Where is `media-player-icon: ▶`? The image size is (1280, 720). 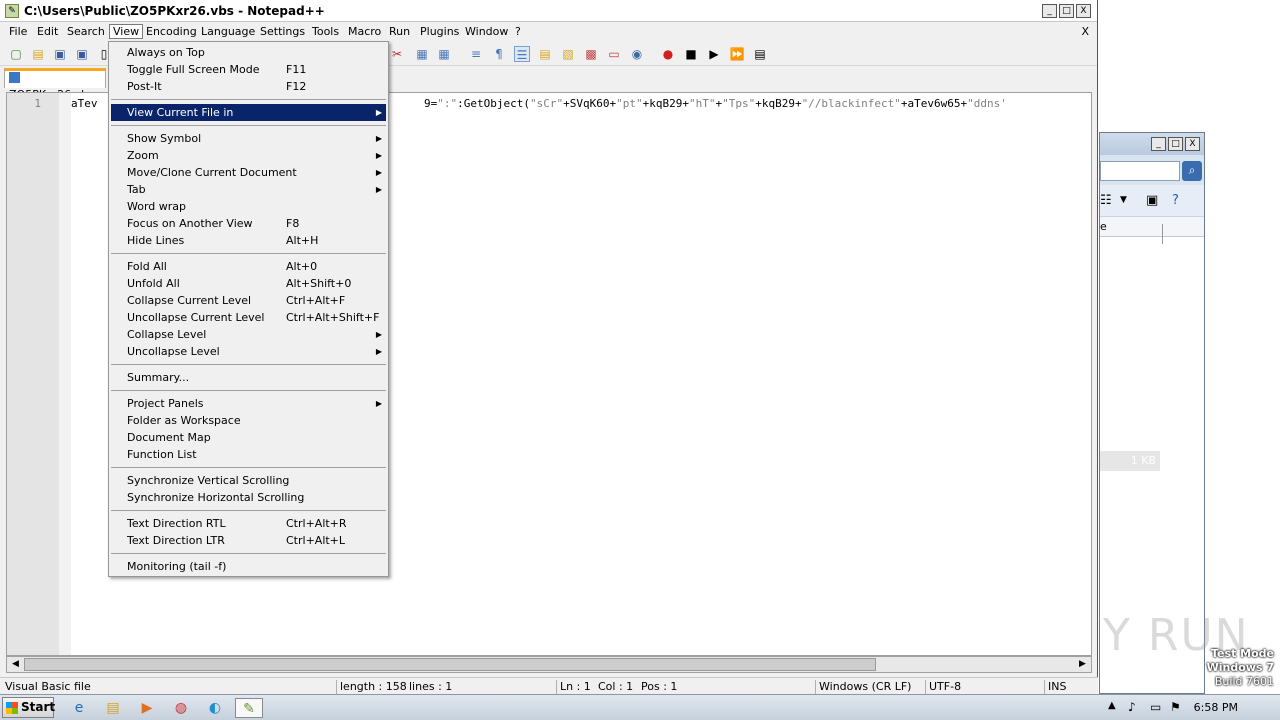
media-player-icon: ▶ is located at coordinates (147, 708).